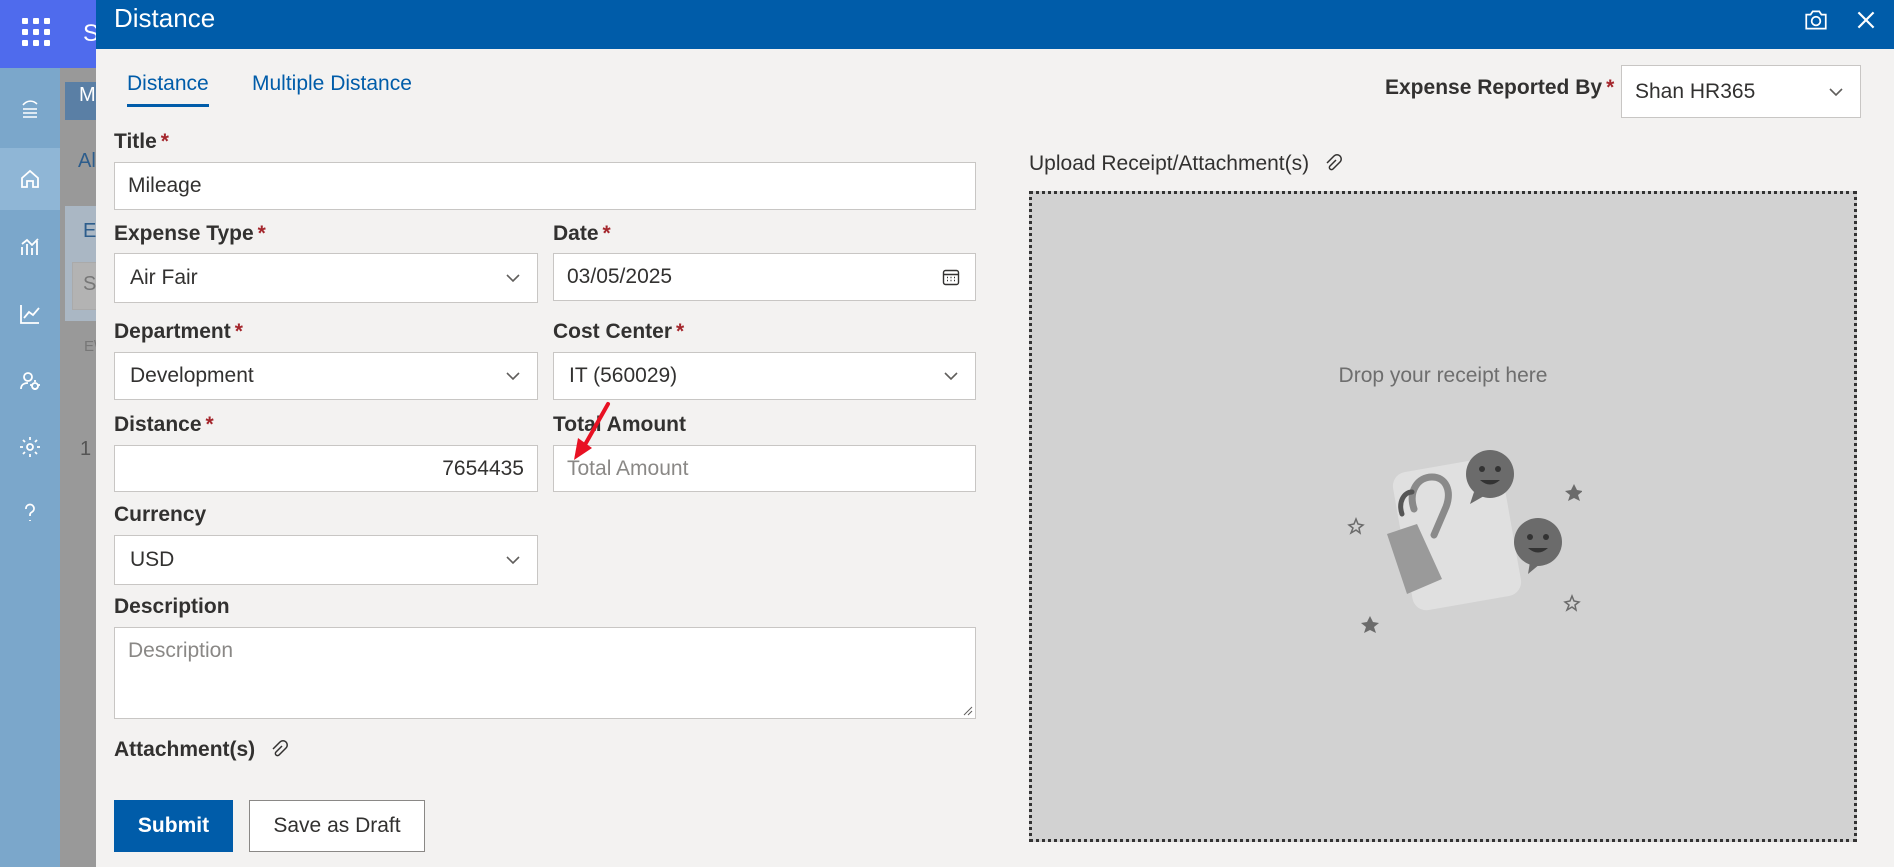  Describe the element at coordinates (764, 468) in the screenshot. I see `total-amount-input: Total Amount` at that location.